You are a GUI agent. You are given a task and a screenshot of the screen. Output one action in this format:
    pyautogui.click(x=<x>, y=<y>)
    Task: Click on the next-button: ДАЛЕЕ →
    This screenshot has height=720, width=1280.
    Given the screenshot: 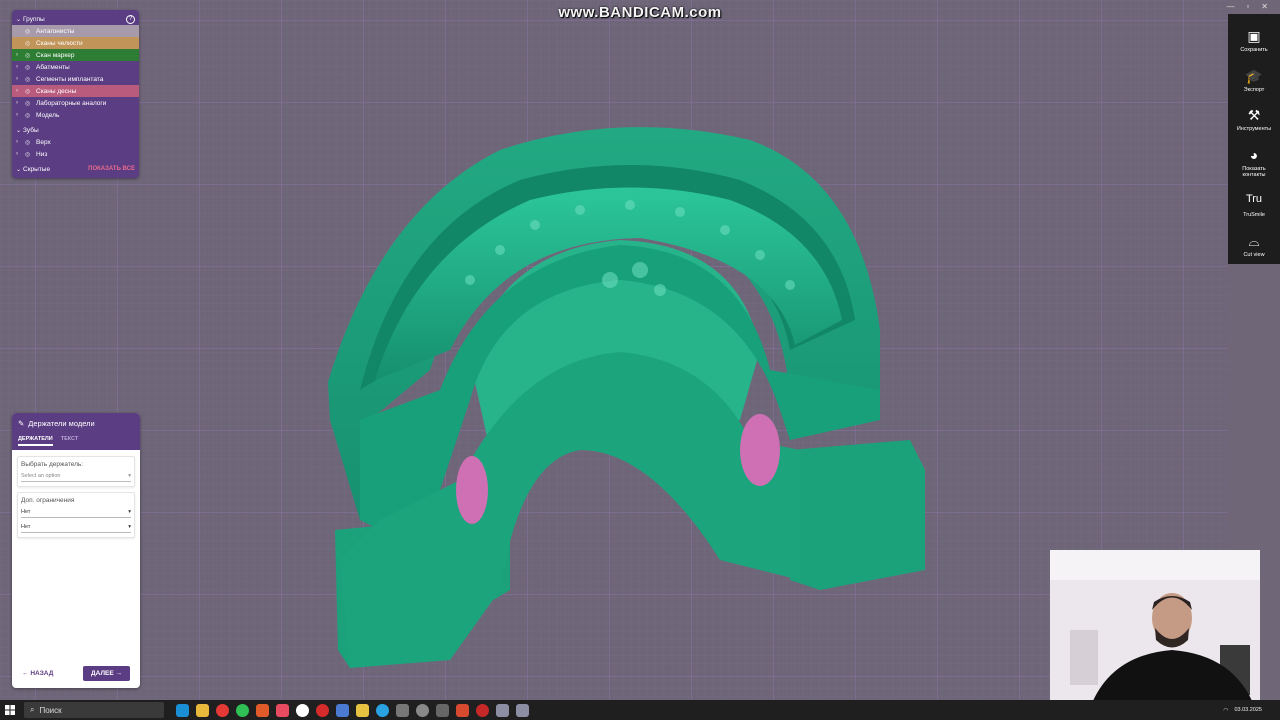 What is the action you would take?
    pyautogui.click(x=106, y=673)
    